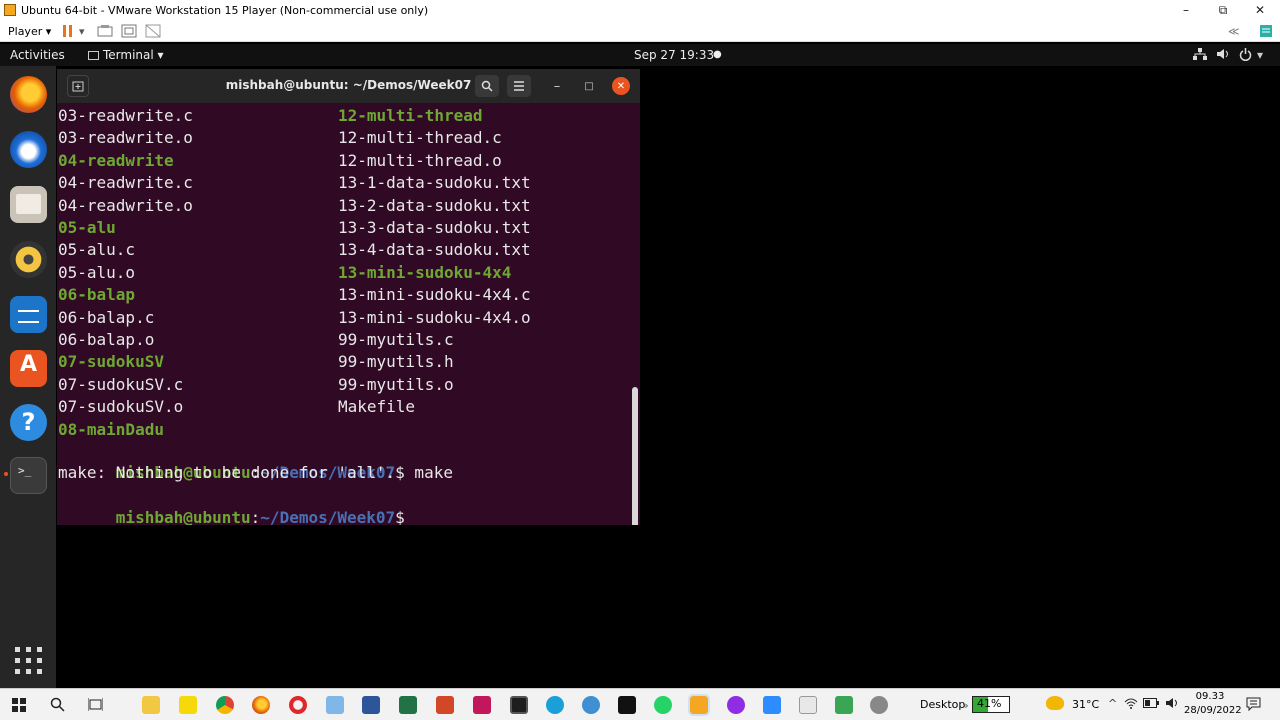  What do you see at coordinates (28, 149) in the screenshot?
I see `thunderbird-icon` at bounding box center [28, 149].